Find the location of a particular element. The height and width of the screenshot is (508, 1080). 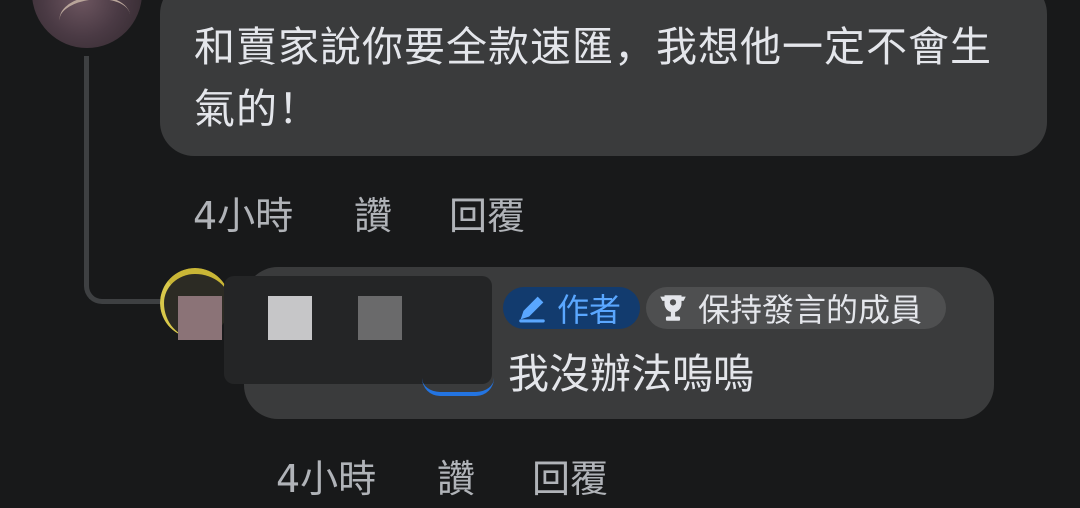

pencil-icon is located at coordinates (532, 308).